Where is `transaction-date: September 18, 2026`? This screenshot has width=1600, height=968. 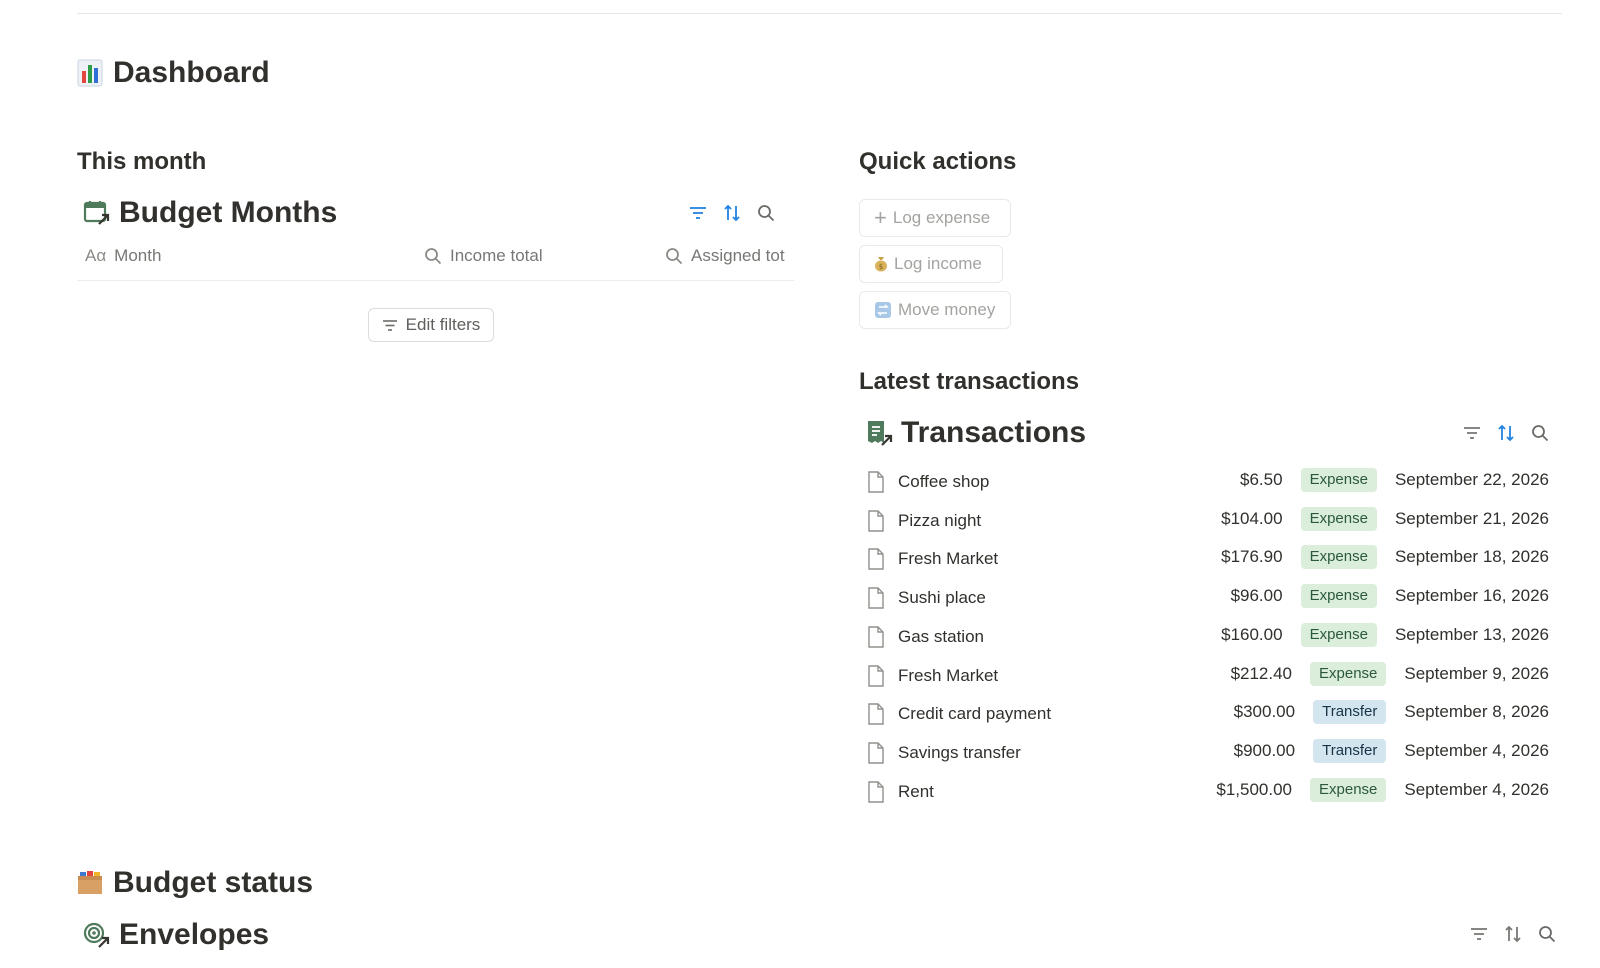 transaction-date: September 18, 2026 is located at coordinates (1471, 557).